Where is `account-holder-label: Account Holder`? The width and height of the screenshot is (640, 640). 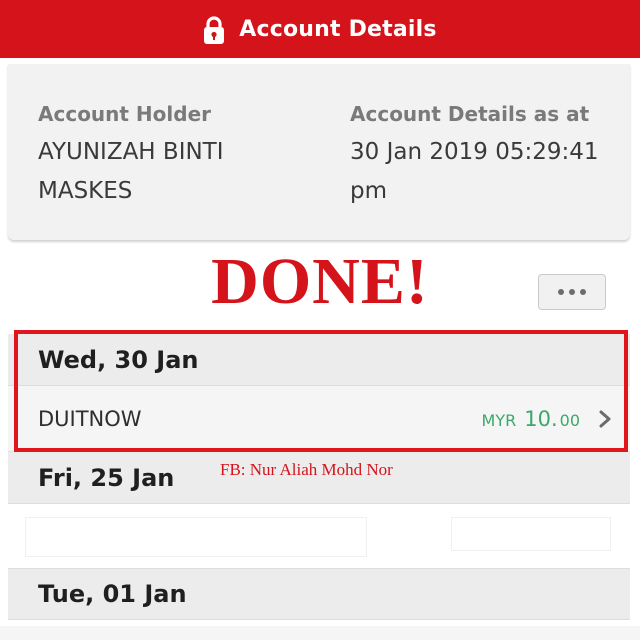
account-holder-label: Account Holder is located at coordinates (125, 114).